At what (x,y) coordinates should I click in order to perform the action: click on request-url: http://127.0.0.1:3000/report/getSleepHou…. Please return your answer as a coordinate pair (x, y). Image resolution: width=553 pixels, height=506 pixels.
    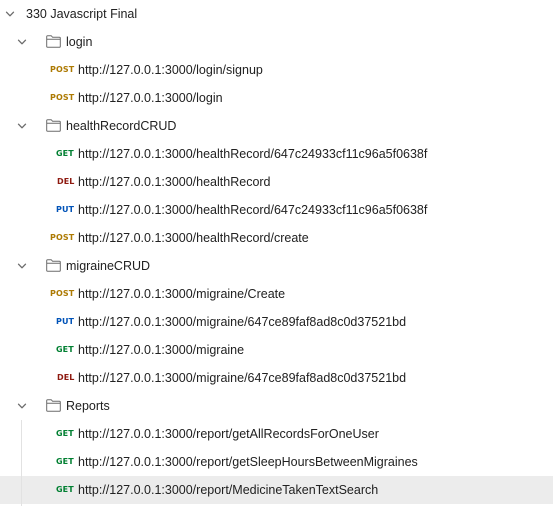
    Looking at the image, I should click on (248, 462).